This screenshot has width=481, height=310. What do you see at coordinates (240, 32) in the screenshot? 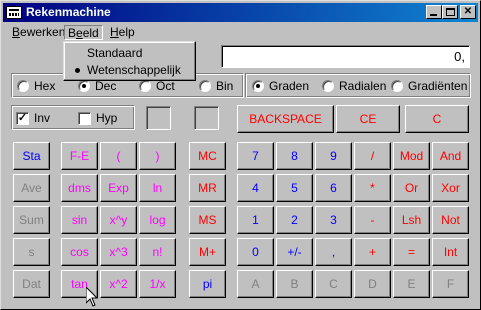
I see `menu-bar: Bewerken Beeld Help` at bounding box center [240, 32].